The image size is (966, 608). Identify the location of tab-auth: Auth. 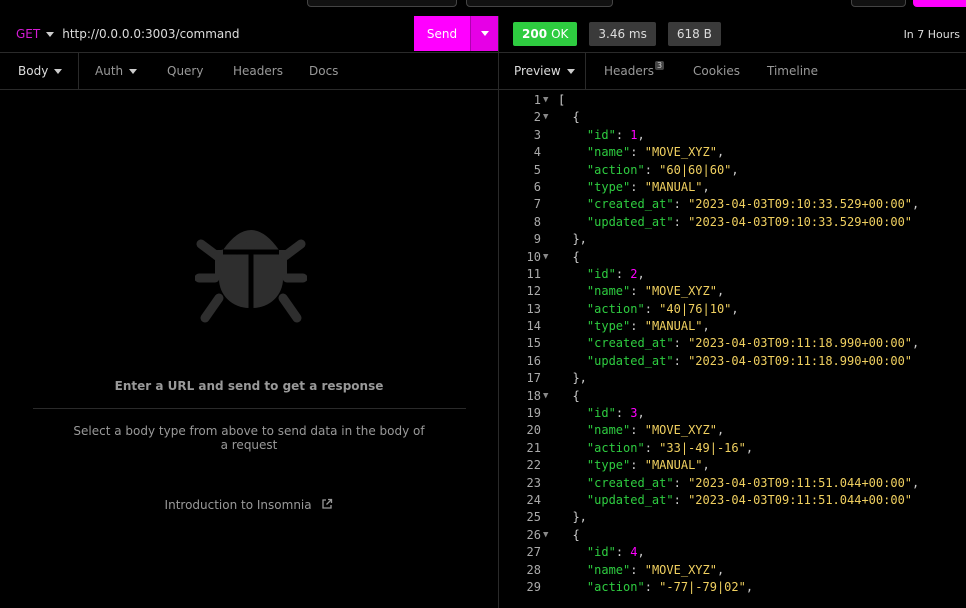
(118, 71).